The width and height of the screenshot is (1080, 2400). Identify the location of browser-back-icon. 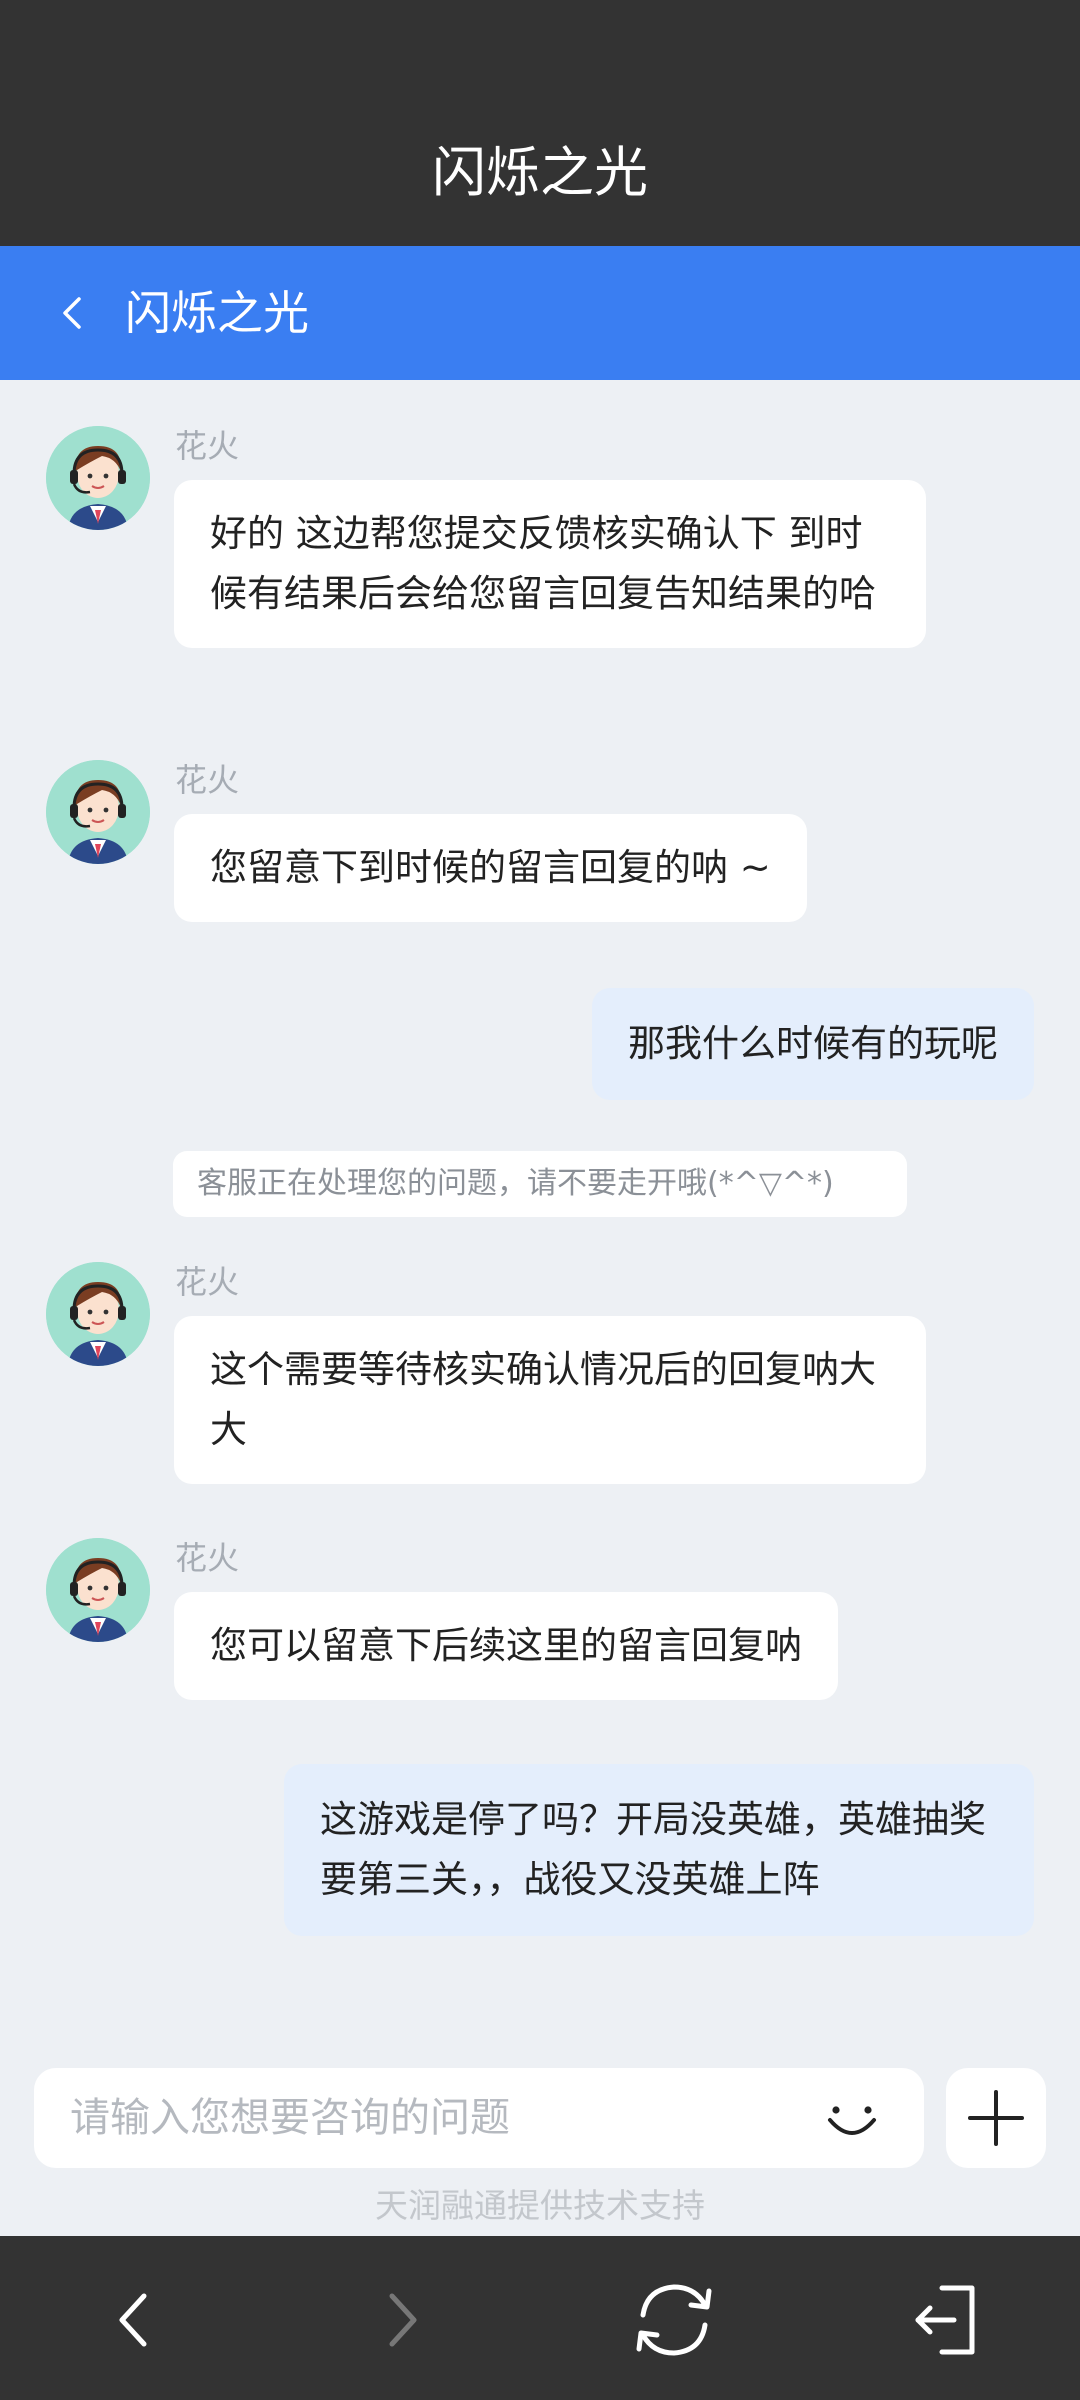
(133, 2320).